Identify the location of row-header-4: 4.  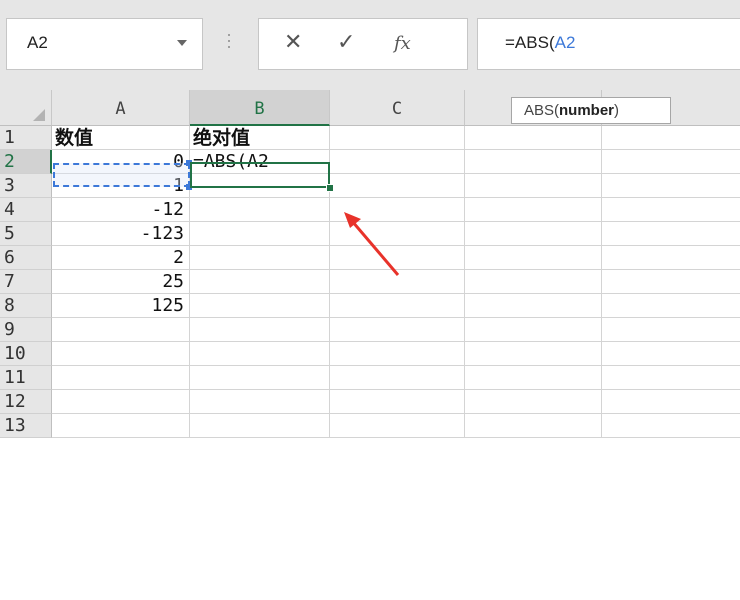
(26, 210).